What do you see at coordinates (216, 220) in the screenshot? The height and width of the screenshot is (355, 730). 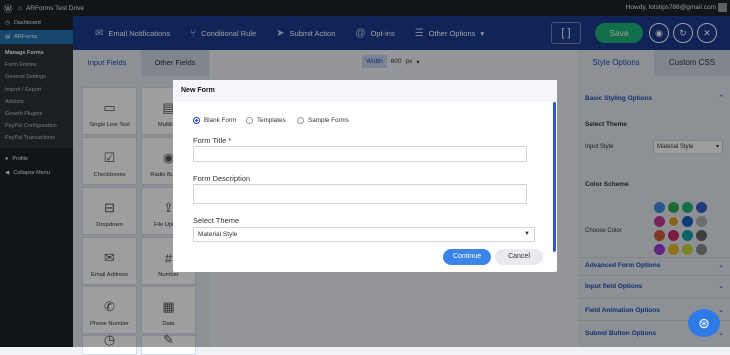 I see `select-theme-label: Select Theme` at bounding box center [216, 220].